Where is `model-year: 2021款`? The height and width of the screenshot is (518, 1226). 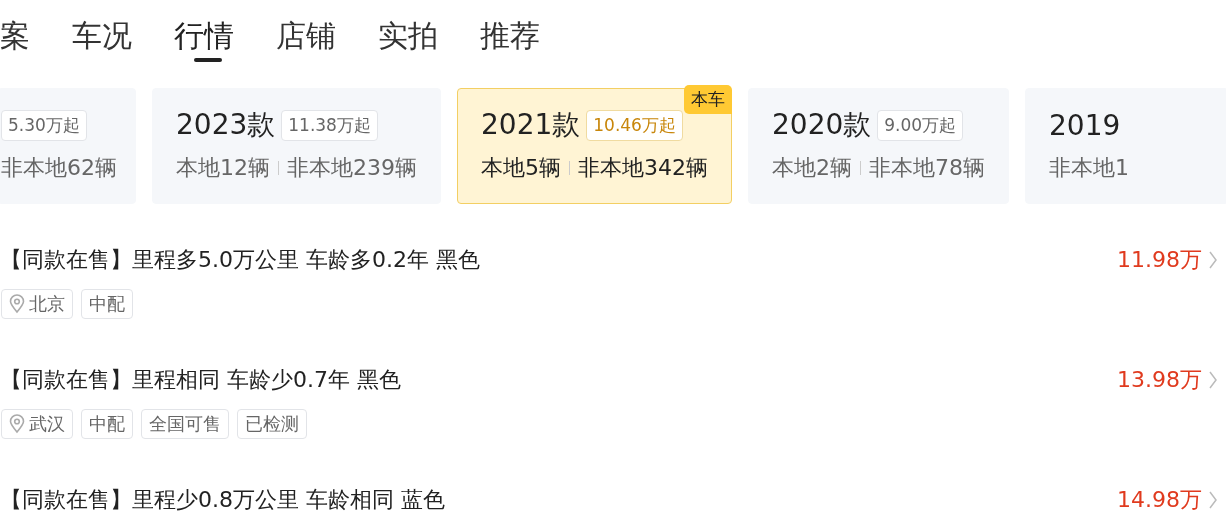 model-year: 2021款 is located at coordinates (531, 125).